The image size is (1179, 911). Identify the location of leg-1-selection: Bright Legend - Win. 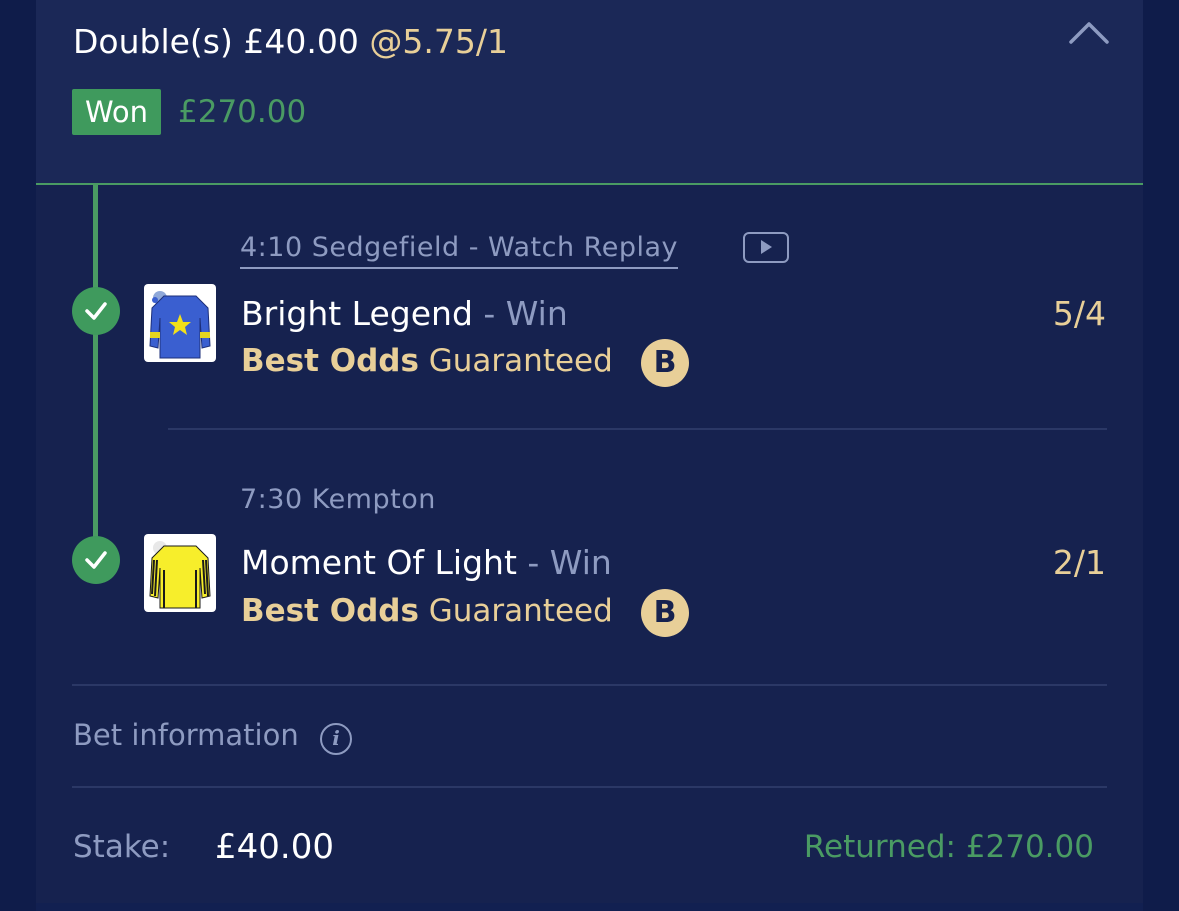
(404, 313).